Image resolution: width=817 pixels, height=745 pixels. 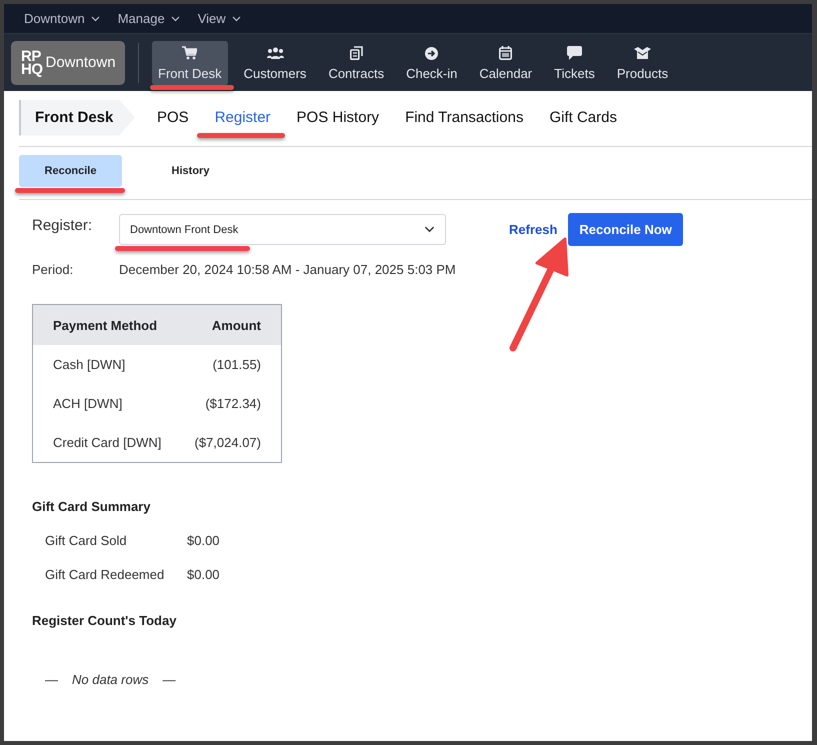 What do you see at coordinates (149, 18) in the screenshot?
I see `menu-button: Manage` at bounding box center [149, 18].